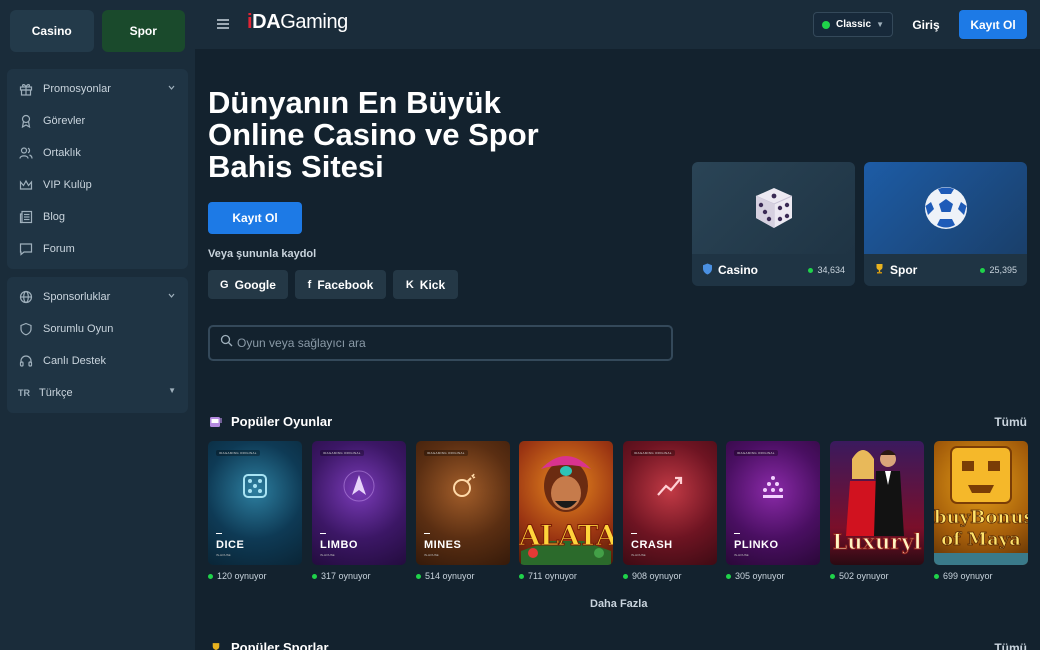  Describe the element at coordinates (255, 218) in the screenshot. I see `hero-register-button: Kayıt Ol` at that location.